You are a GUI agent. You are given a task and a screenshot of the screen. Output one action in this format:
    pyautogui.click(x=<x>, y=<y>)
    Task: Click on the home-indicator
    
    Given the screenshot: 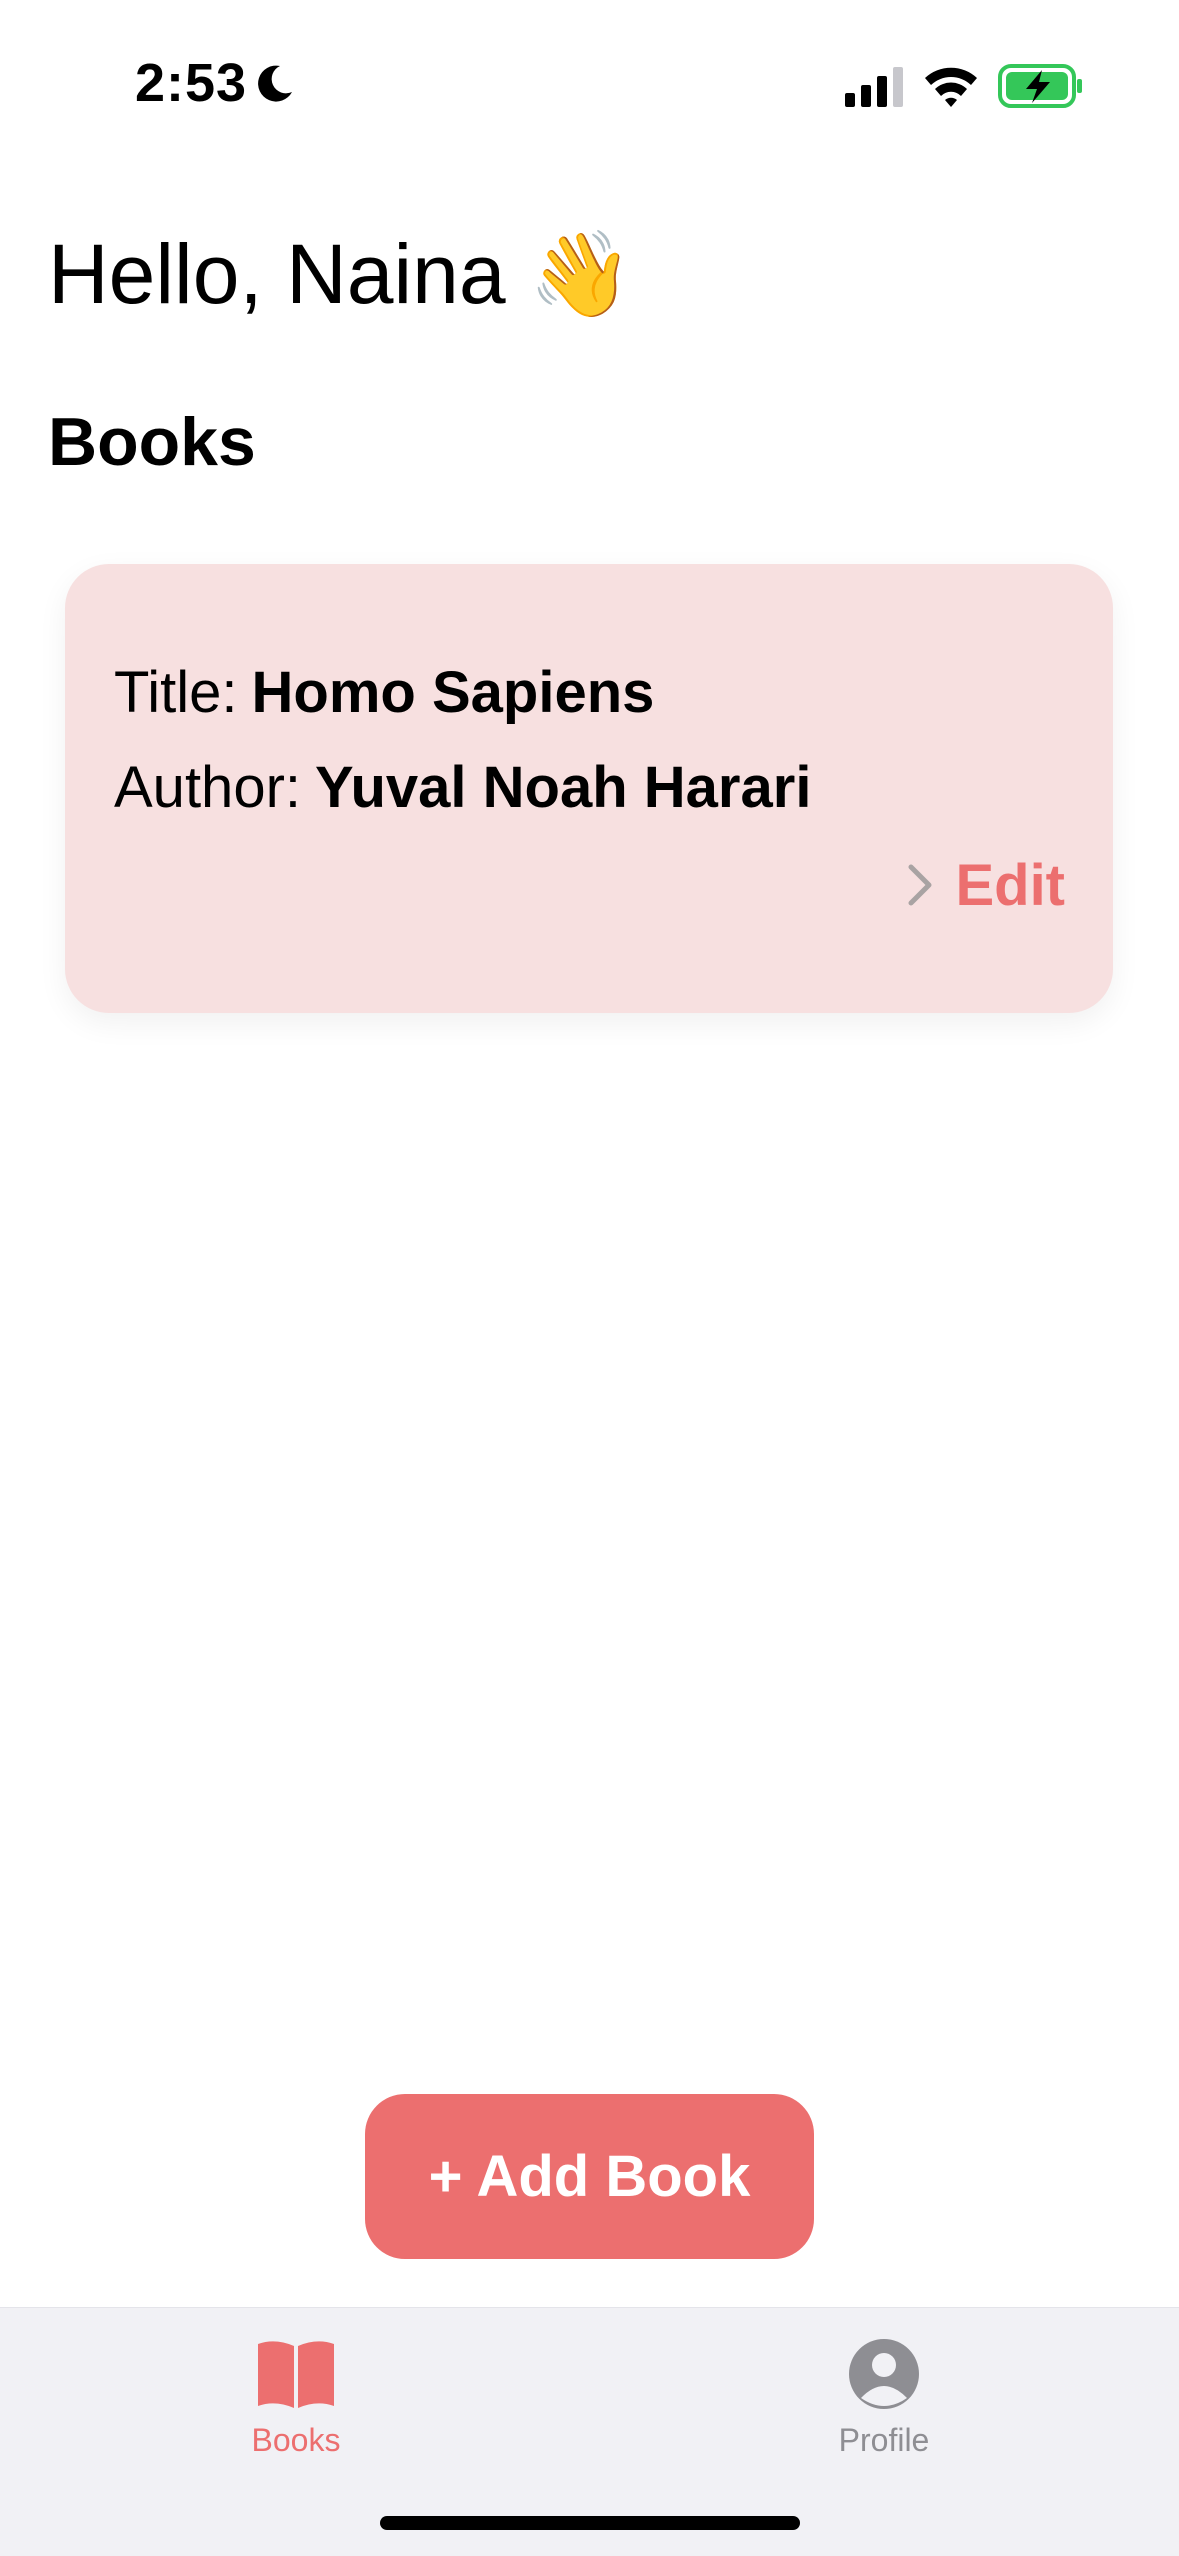 What is the action you would take?
    pyautogui.click(x=590, y=2523)
    